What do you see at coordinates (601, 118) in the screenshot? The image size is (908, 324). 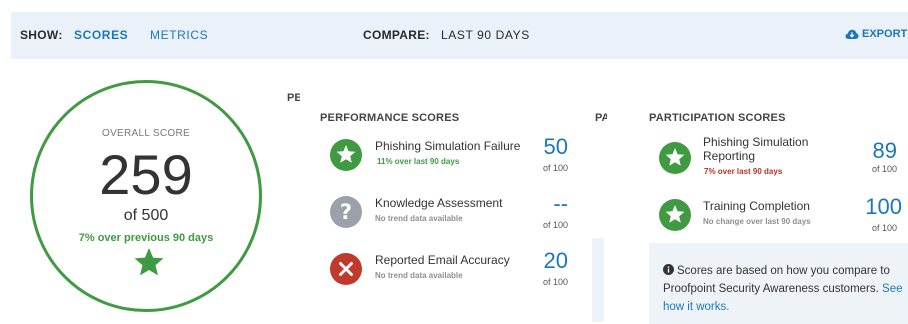 I see `clipped-panel-heading: PA` at bounding box center [601, 118].